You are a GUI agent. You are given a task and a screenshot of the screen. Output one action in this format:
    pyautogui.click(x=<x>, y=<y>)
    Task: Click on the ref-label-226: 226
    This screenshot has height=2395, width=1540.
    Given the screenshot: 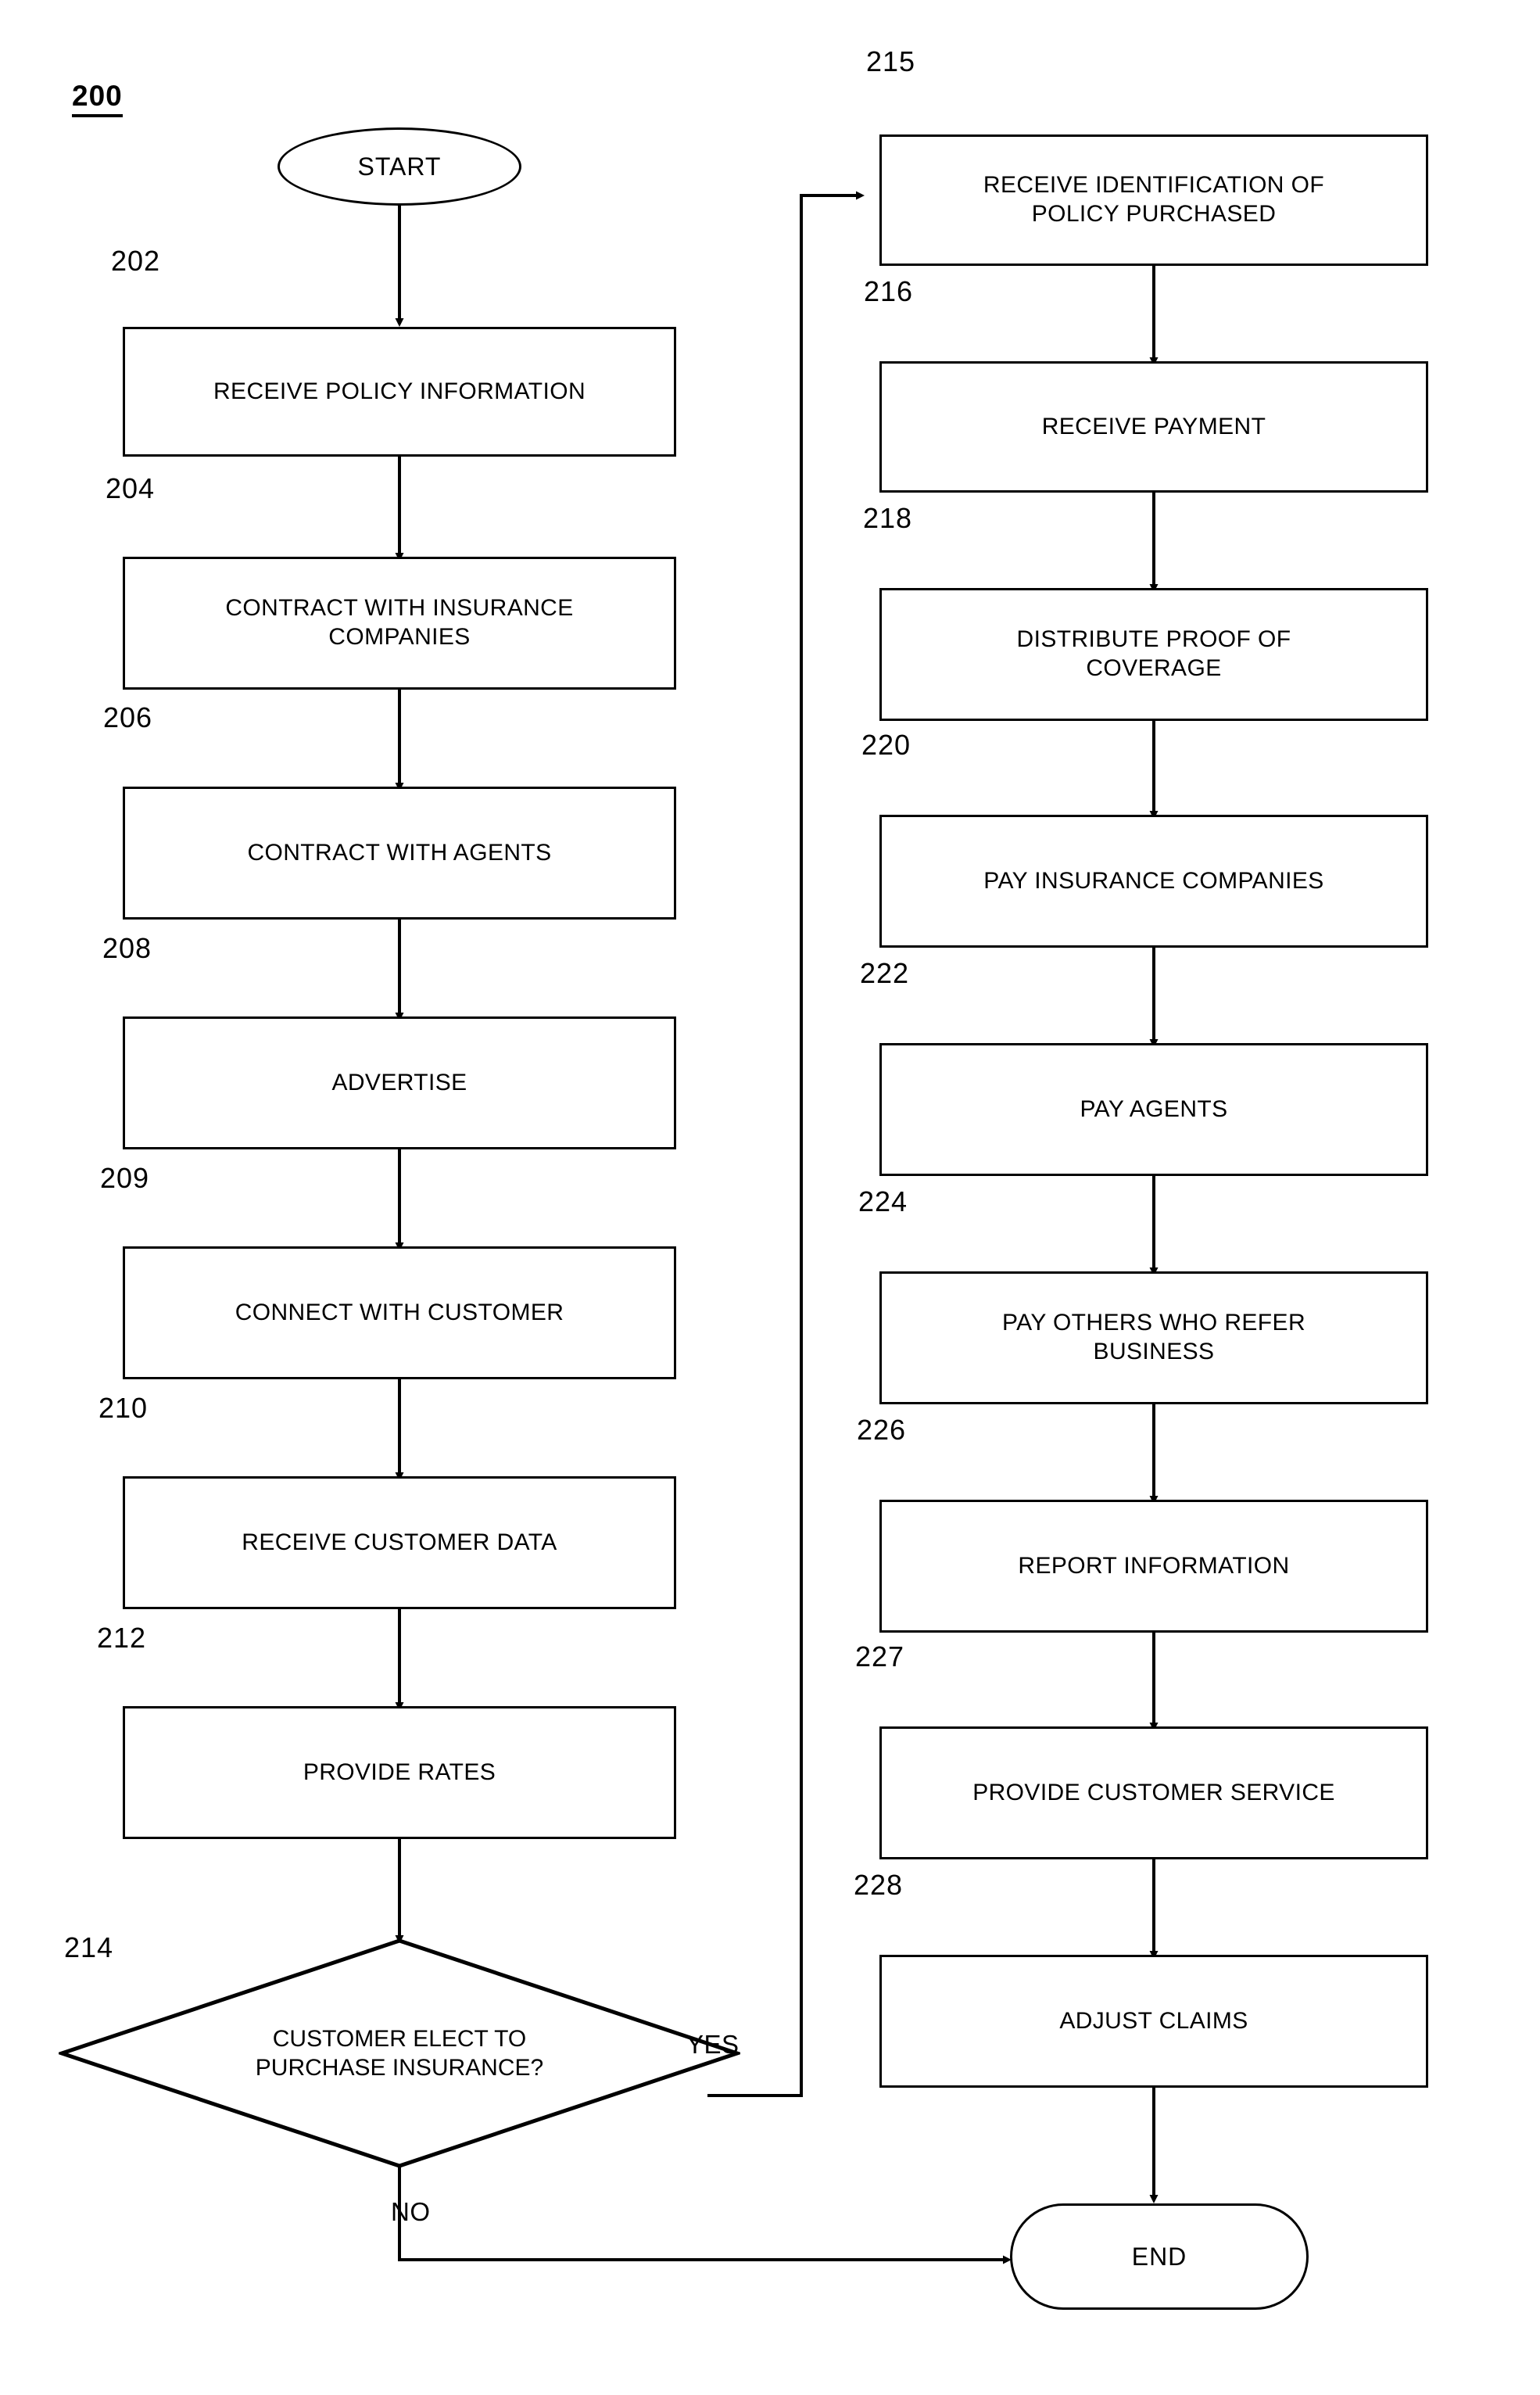 What is the action you would take?
    pyautogui.click(x=882, y=1430)
    